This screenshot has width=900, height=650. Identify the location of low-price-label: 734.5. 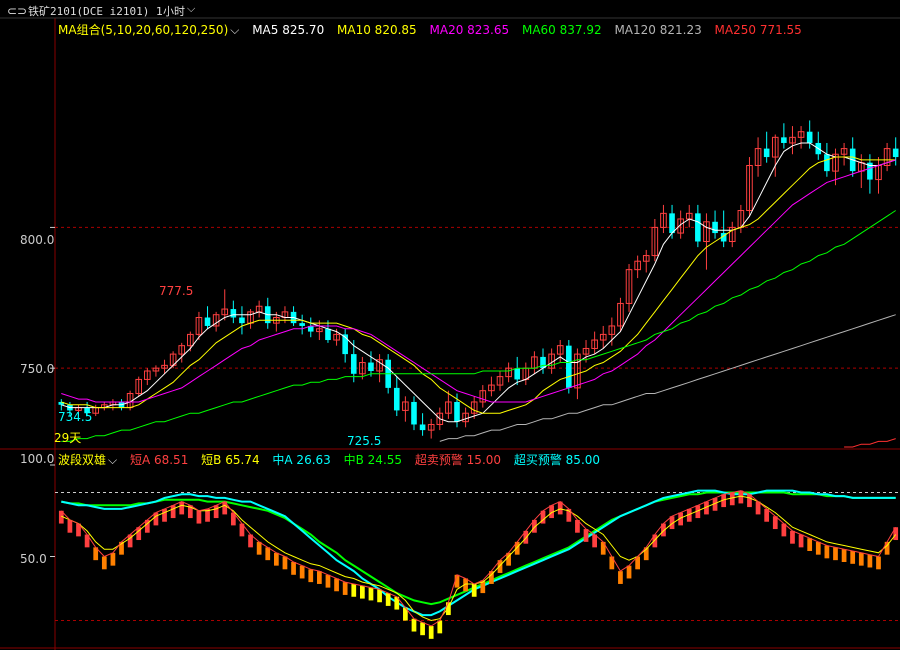
(75, 417).